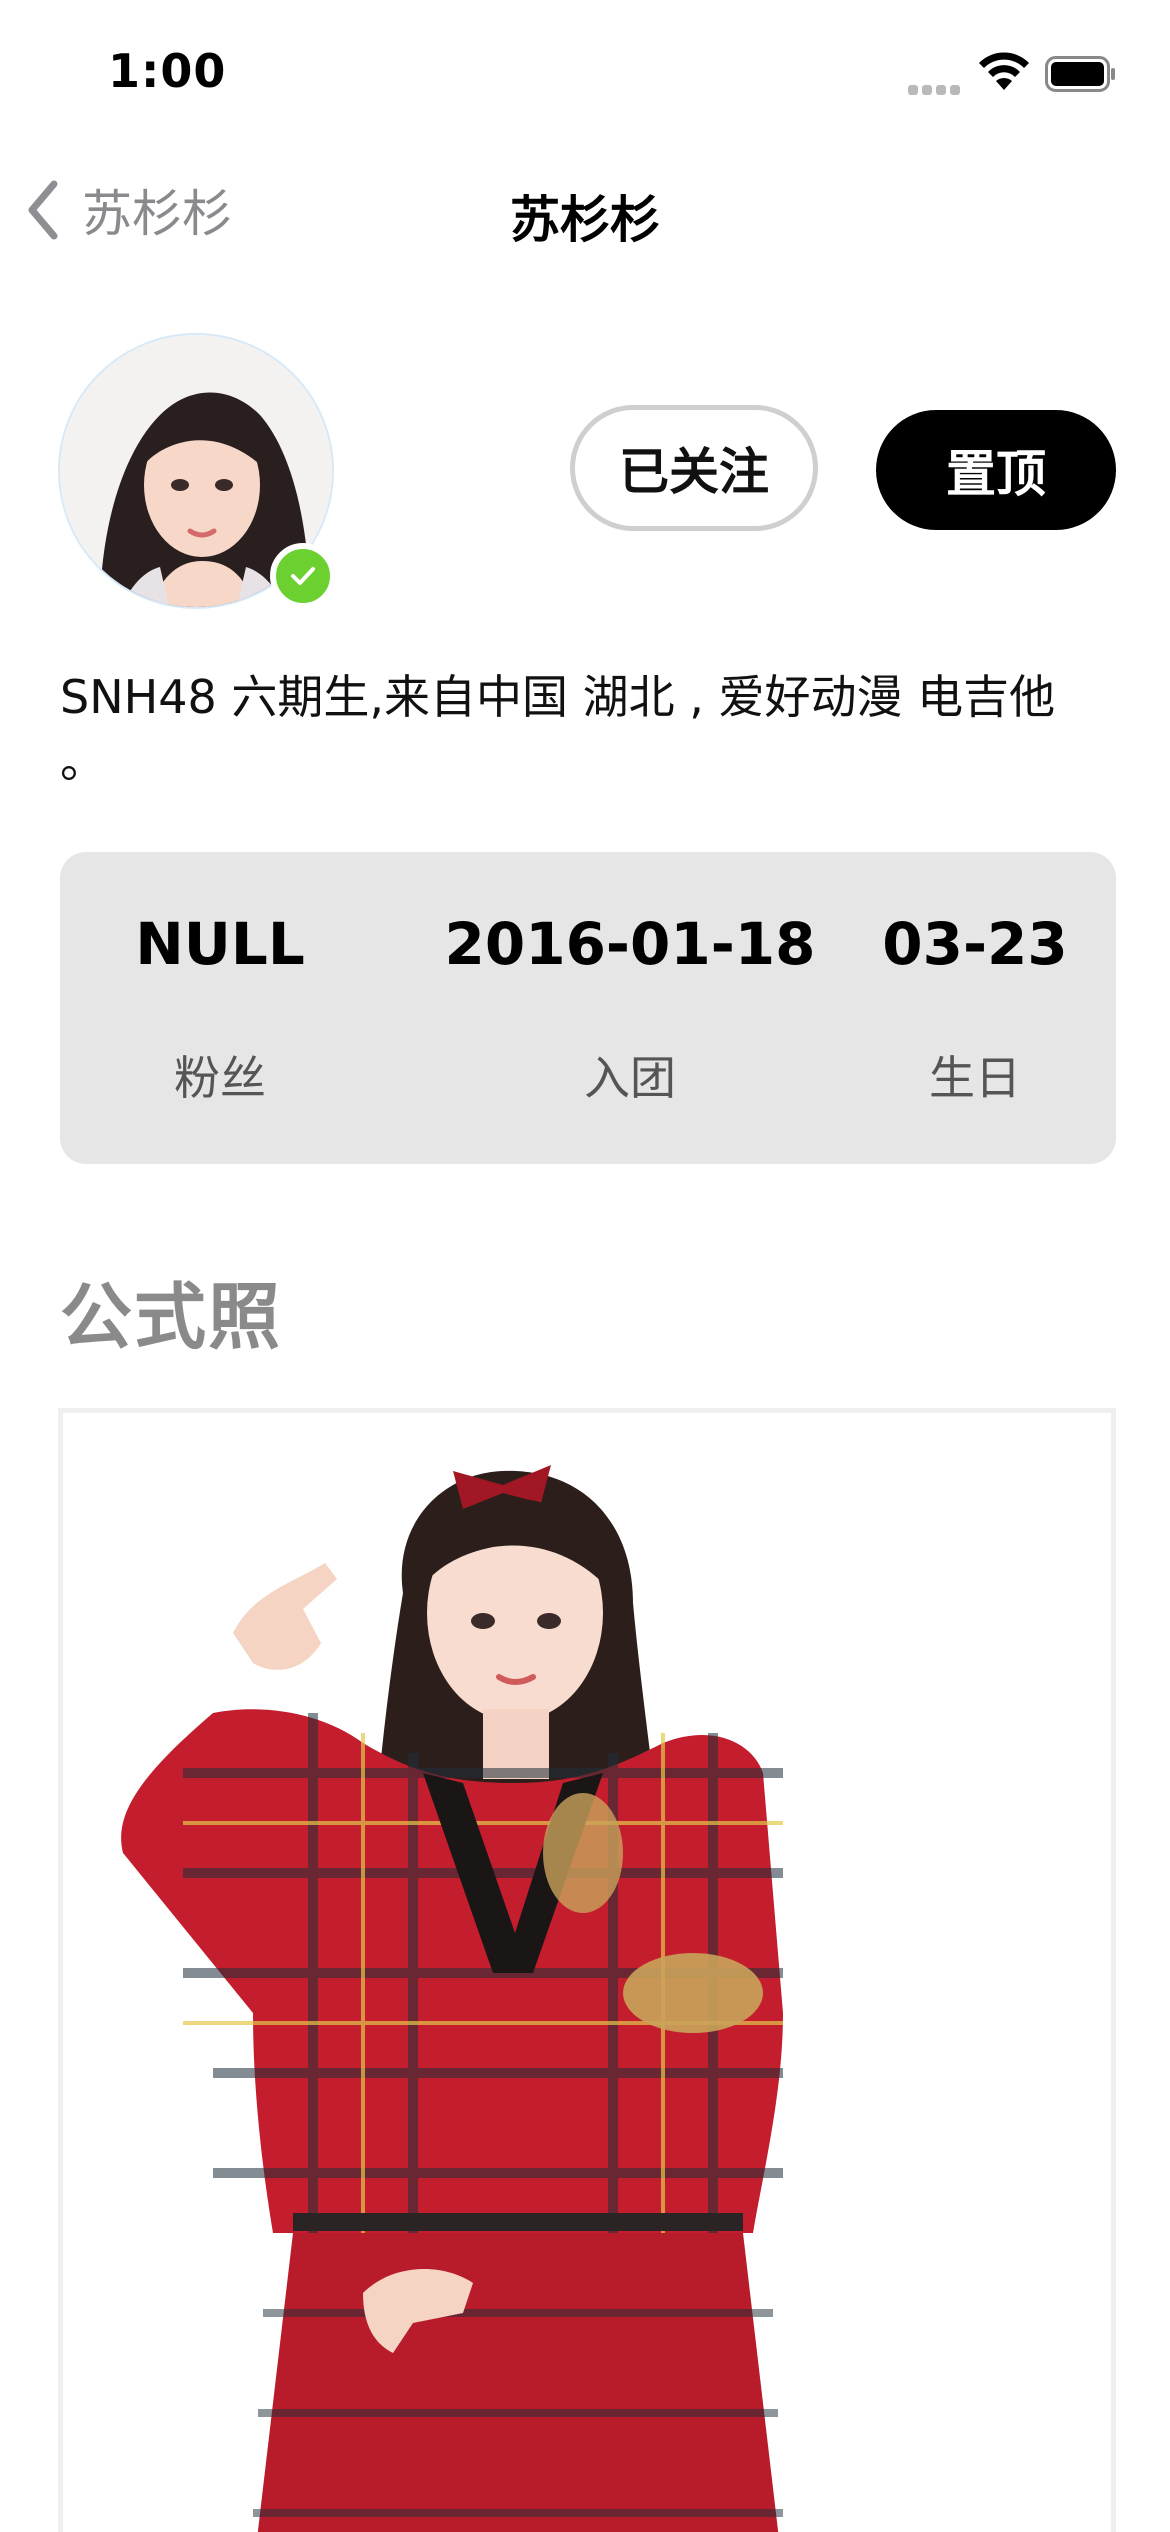  What do you see at coordinates (975, 944) in the screenshot?
I see `birthday-value: 03-23` at bounding box center [975, 944].